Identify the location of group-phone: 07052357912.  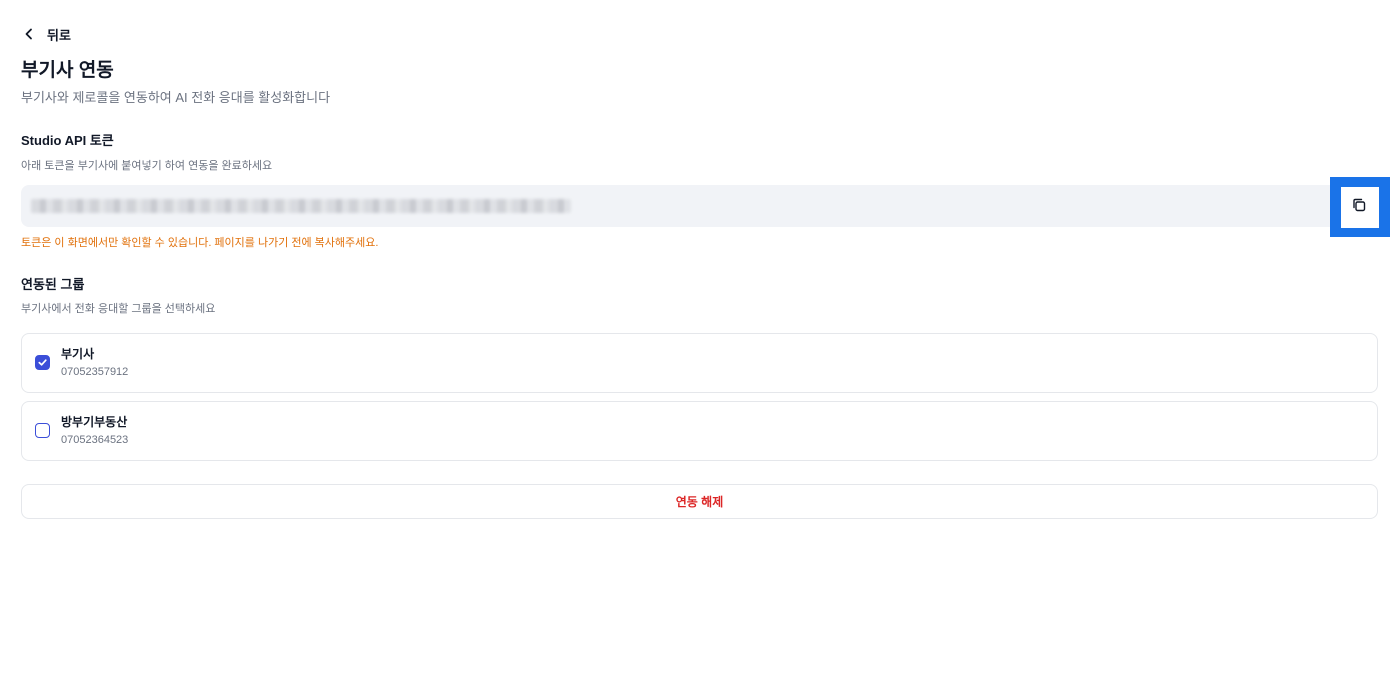
(95, 372).